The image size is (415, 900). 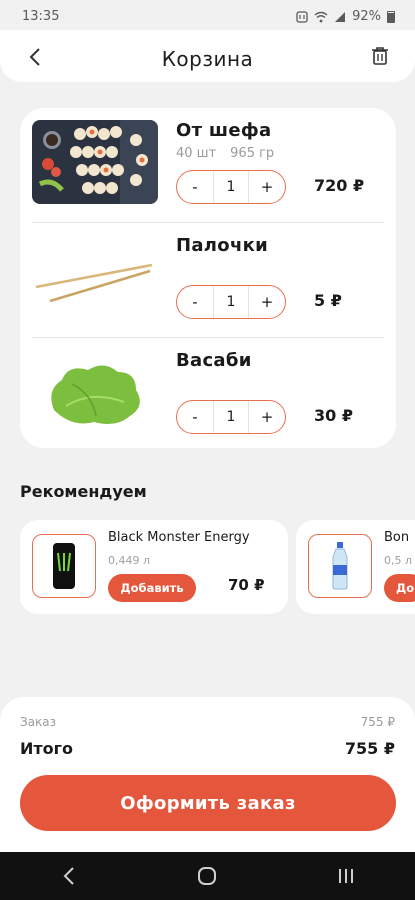 I want to click on nav-back-button, so click(x=69, y=876).